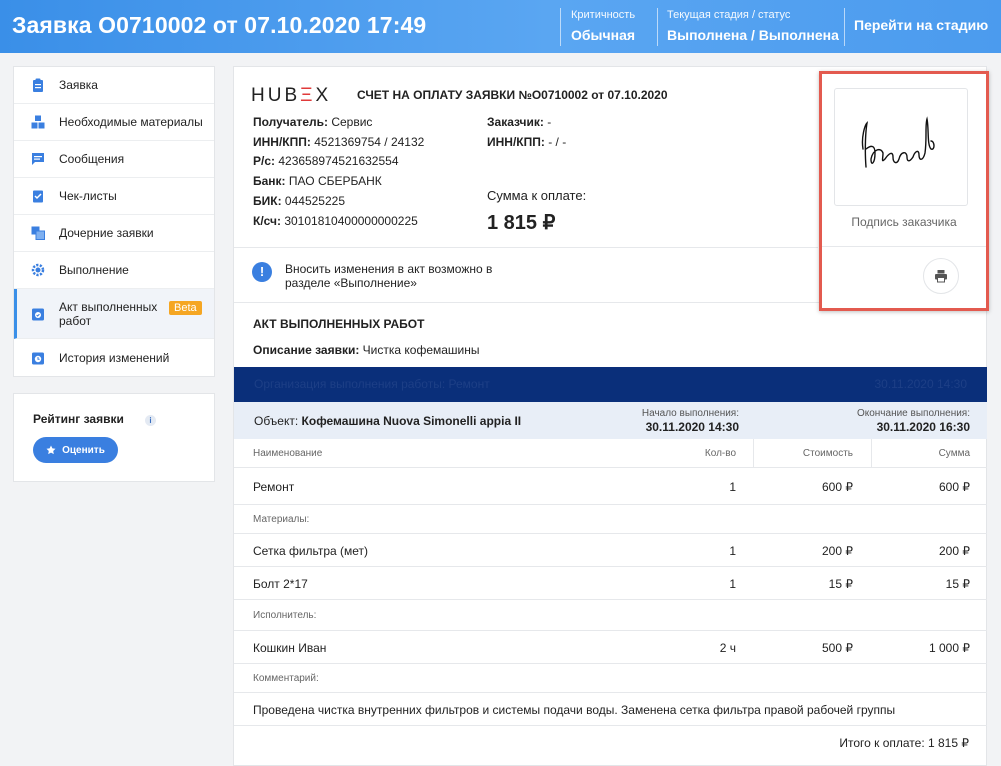 The width and height of the screenshot is (1001, 766). I want to click on sidebar-item-child-requests: Дочерние заявки, so click(114, 233).